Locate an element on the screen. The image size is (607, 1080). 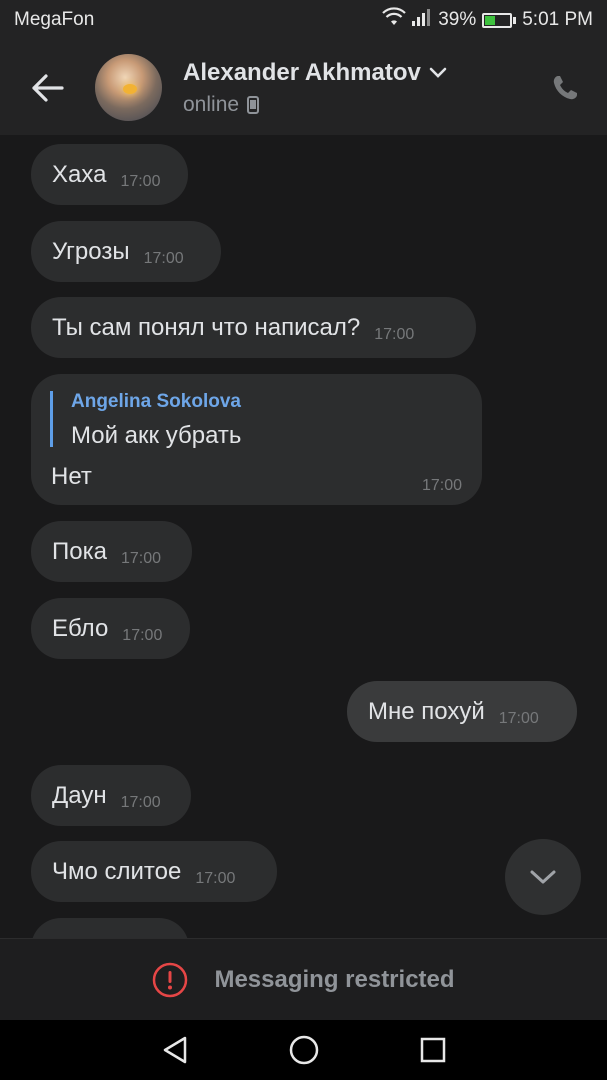
phone-device-icon is located at coordinates (253, 104).